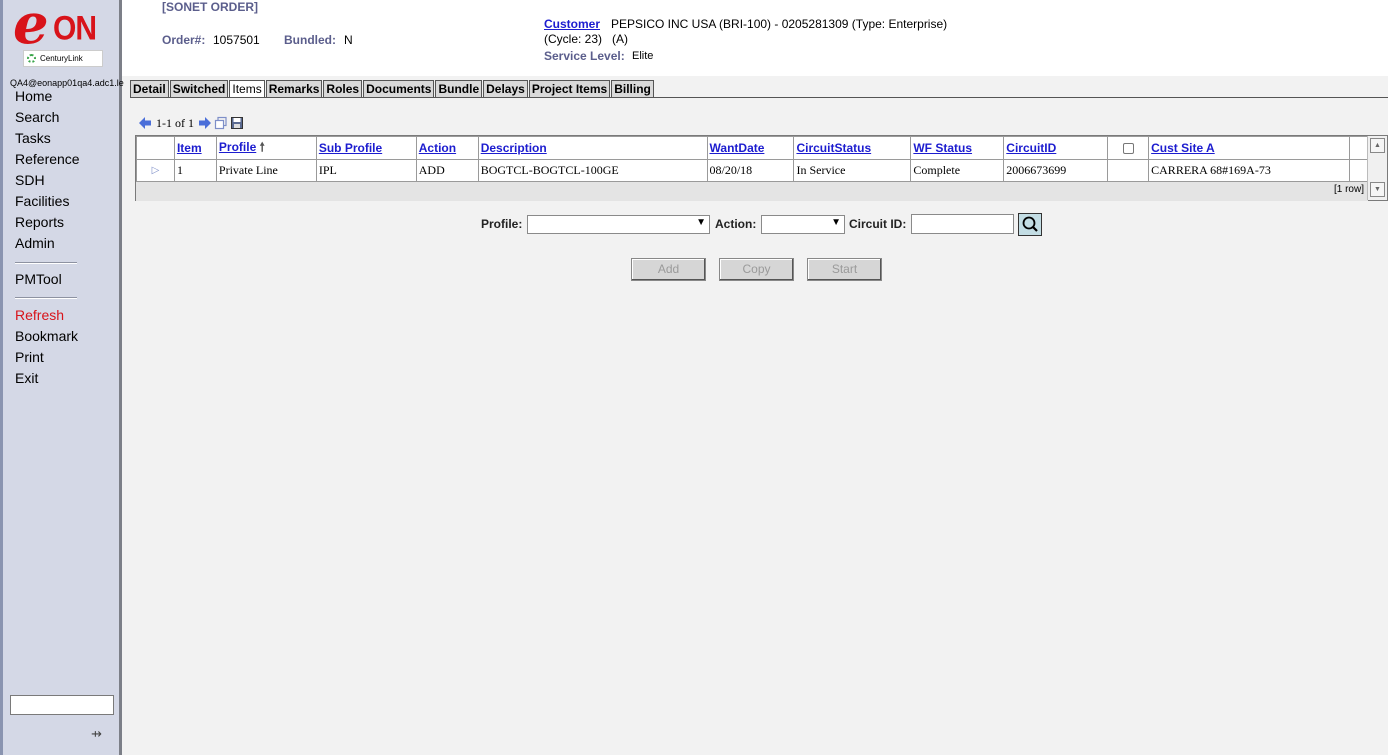 Image resolution: width=1388 pixels, height=755 pixels. What do you see at coordinates (65, 315) in the screenshot?
I see `nav-refresh: Refresh` at bounding box center [65, 315].